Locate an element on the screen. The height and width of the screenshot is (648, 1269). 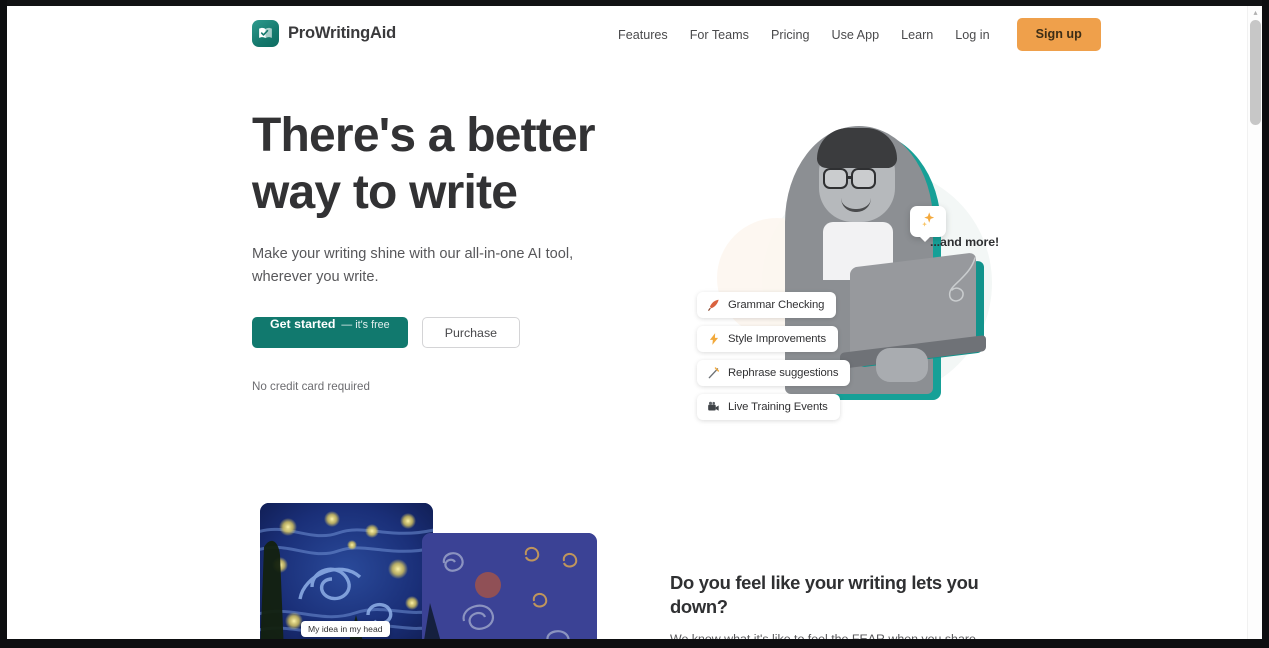
book-check-icon is located at coordinates (265, 33).